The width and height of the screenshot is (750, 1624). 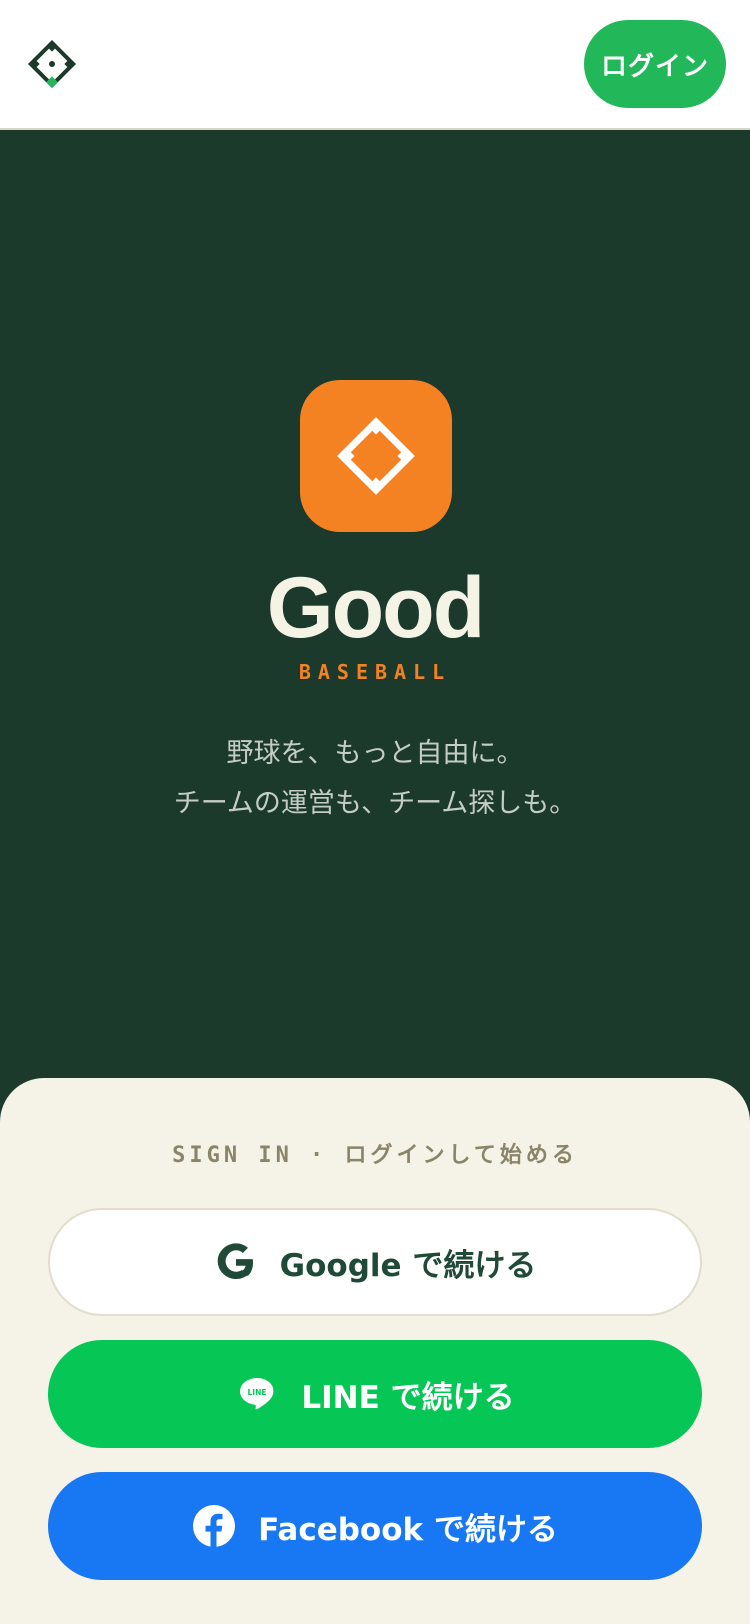 What do you see at coordinates (655, 64) in the screenshot?
I see `login-button: ログイン` at bounding box center [655, 64].